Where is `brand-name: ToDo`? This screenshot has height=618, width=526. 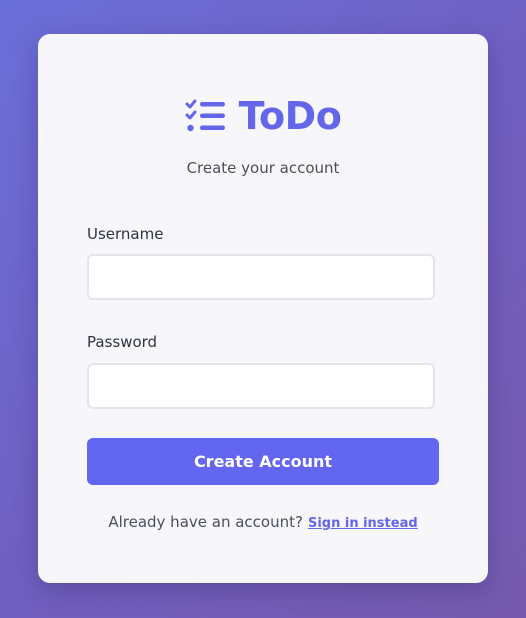 brand-name: ToDo is located at coordinates (290, 116).